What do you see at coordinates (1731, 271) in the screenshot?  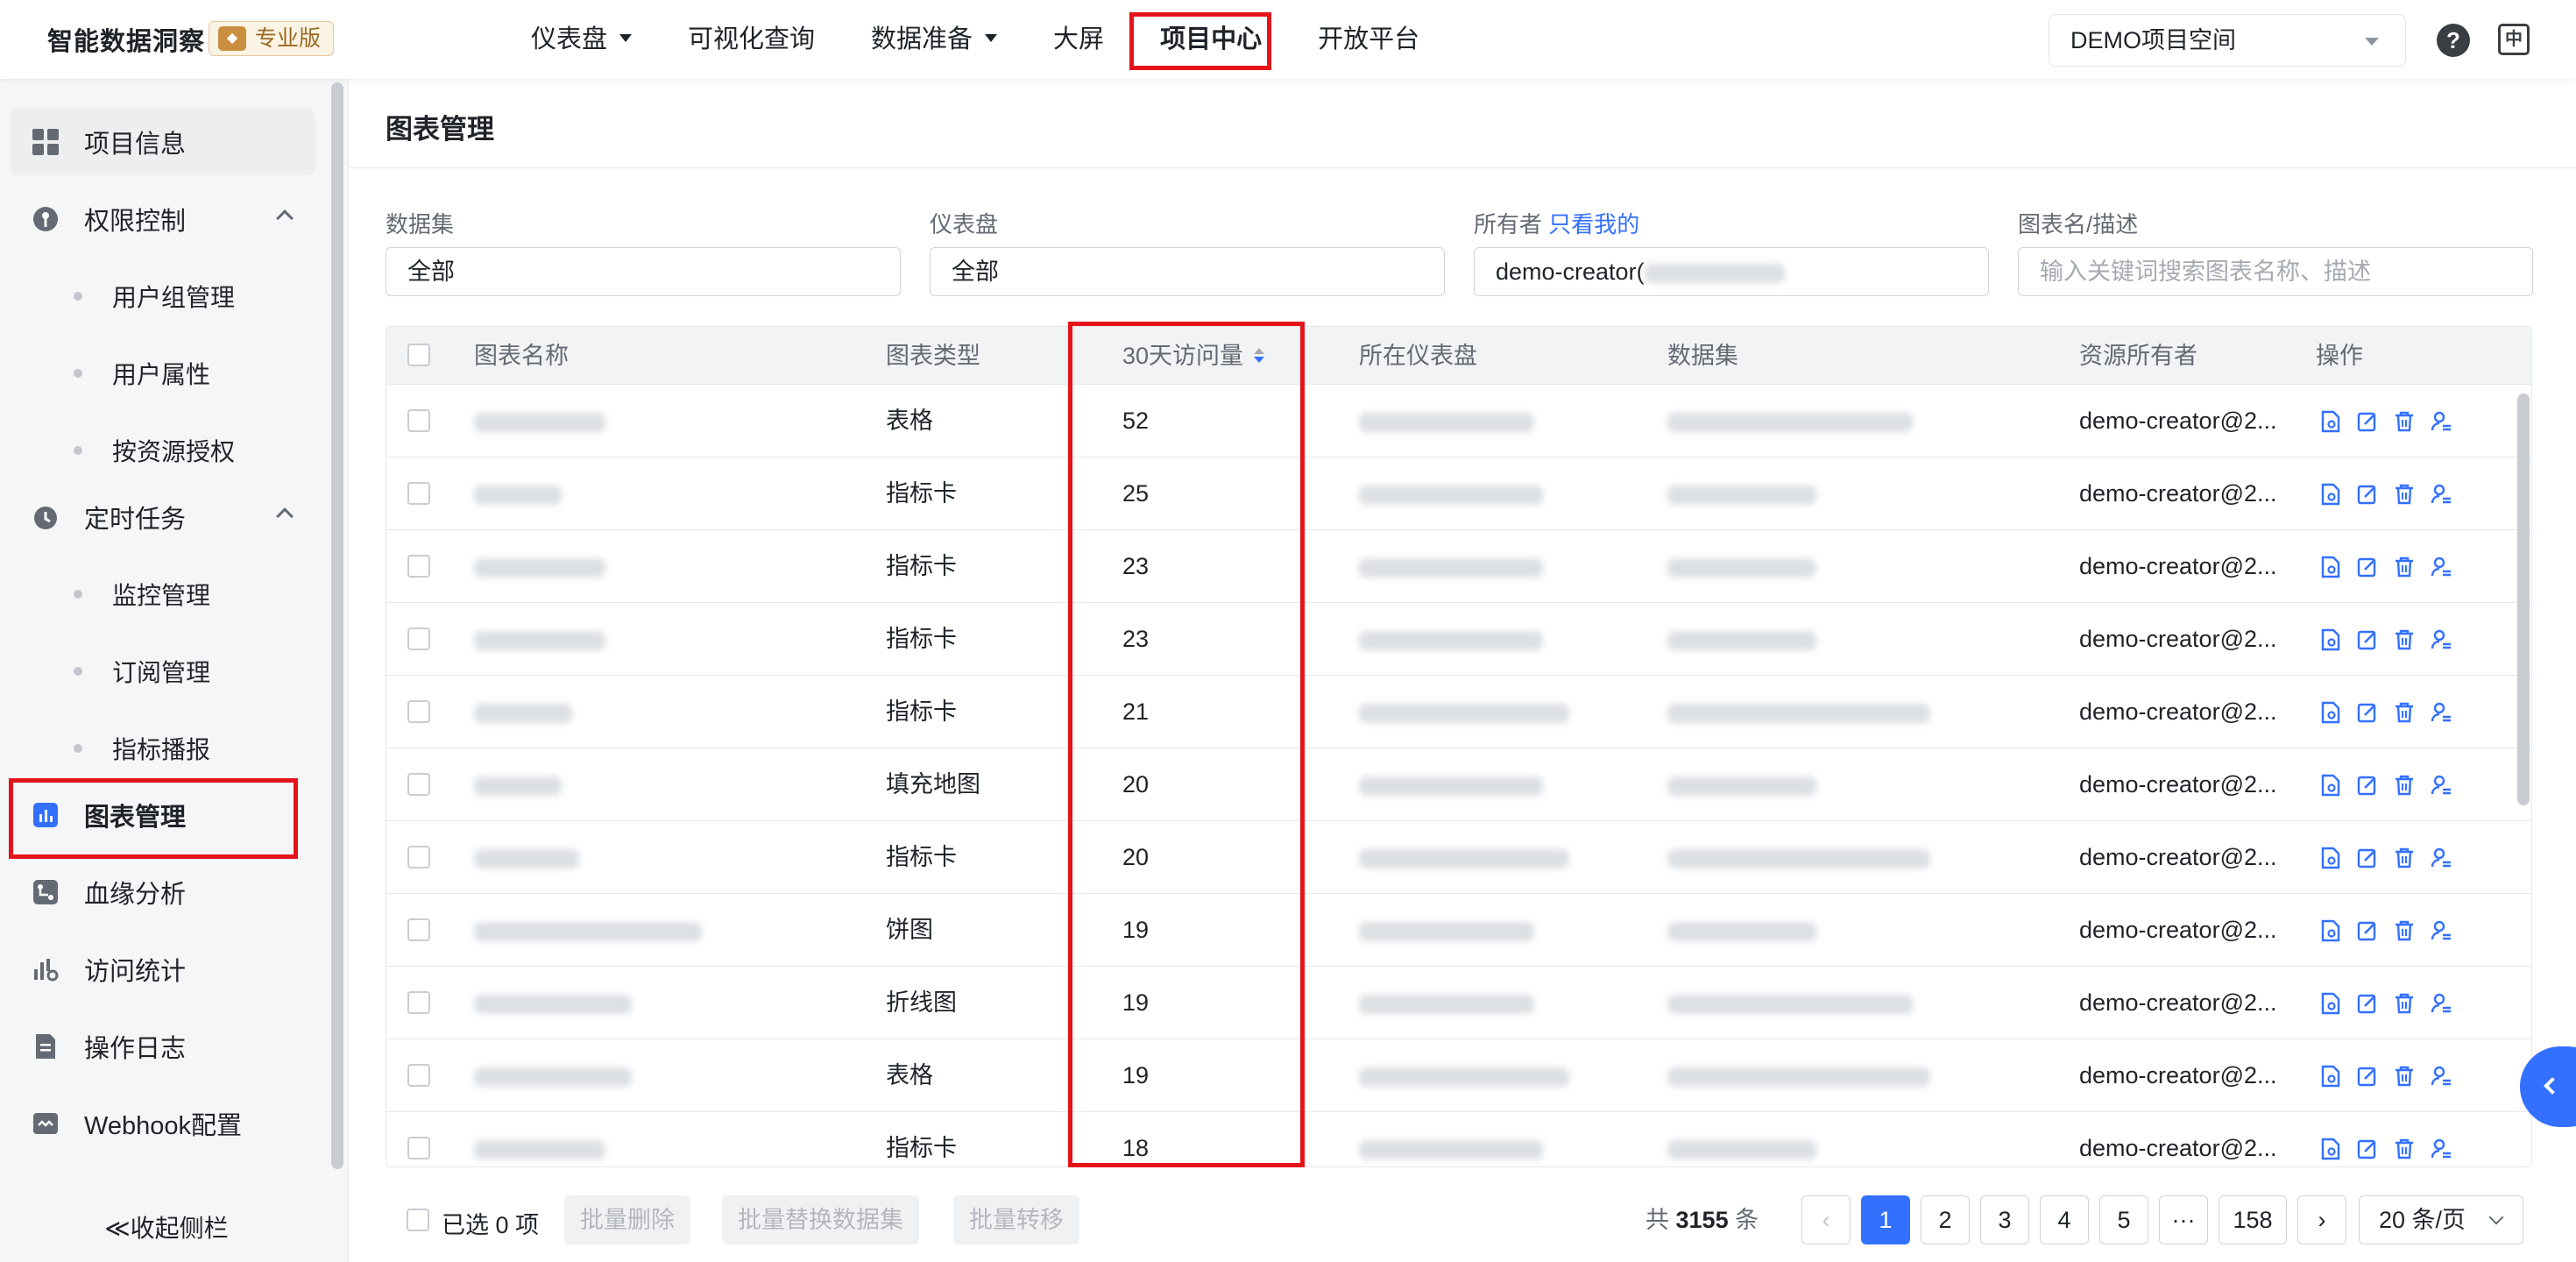 I see `owner-filter-select: demo-creator(` at bounding box center [1731, 271].